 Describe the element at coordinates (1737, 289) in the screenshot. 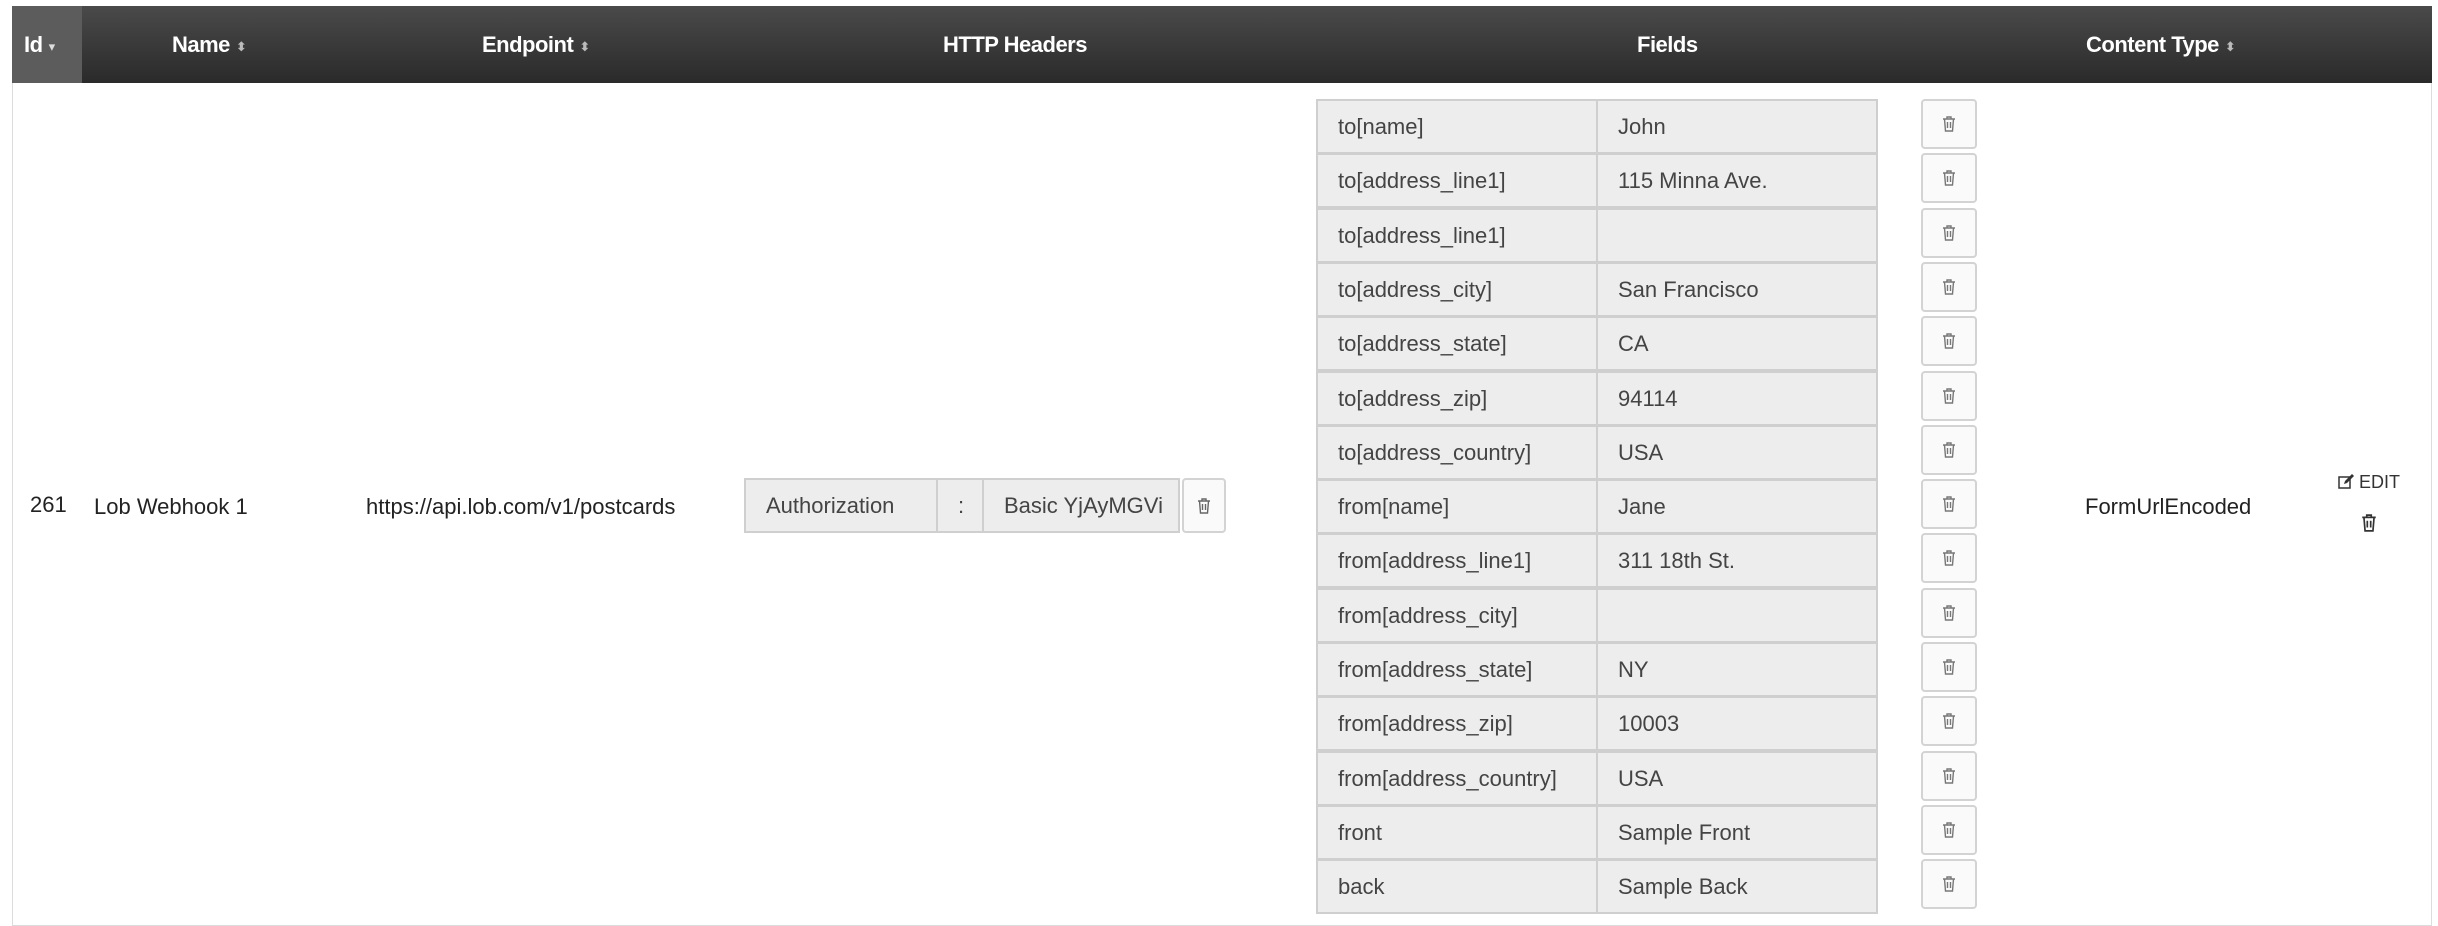

I see `field-value-input: San Francisco` at that location.